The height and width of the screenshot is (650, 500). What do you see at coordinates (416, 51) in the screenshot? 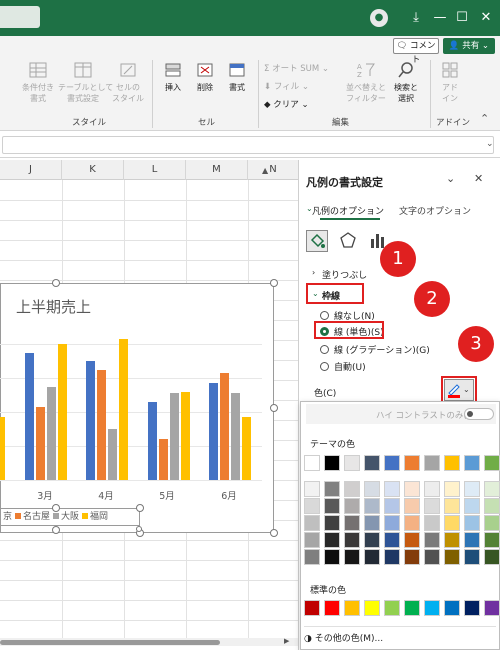
I see `comment-button: 🗨 コメント` at bounding box center [416, 51].